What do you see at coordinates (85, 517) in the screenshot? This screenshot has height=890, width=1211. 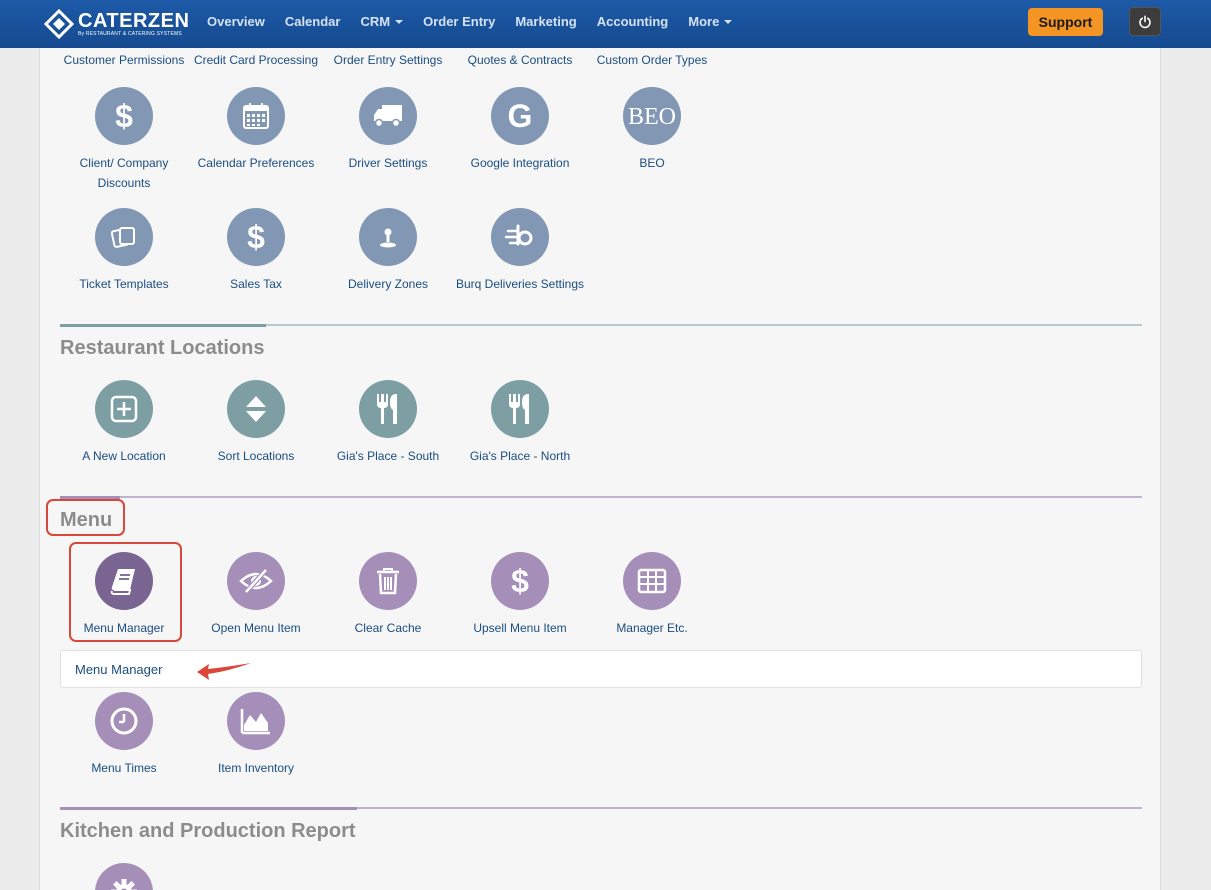 I see `highlight-box-menu-title` at bounding box center [85, 517].